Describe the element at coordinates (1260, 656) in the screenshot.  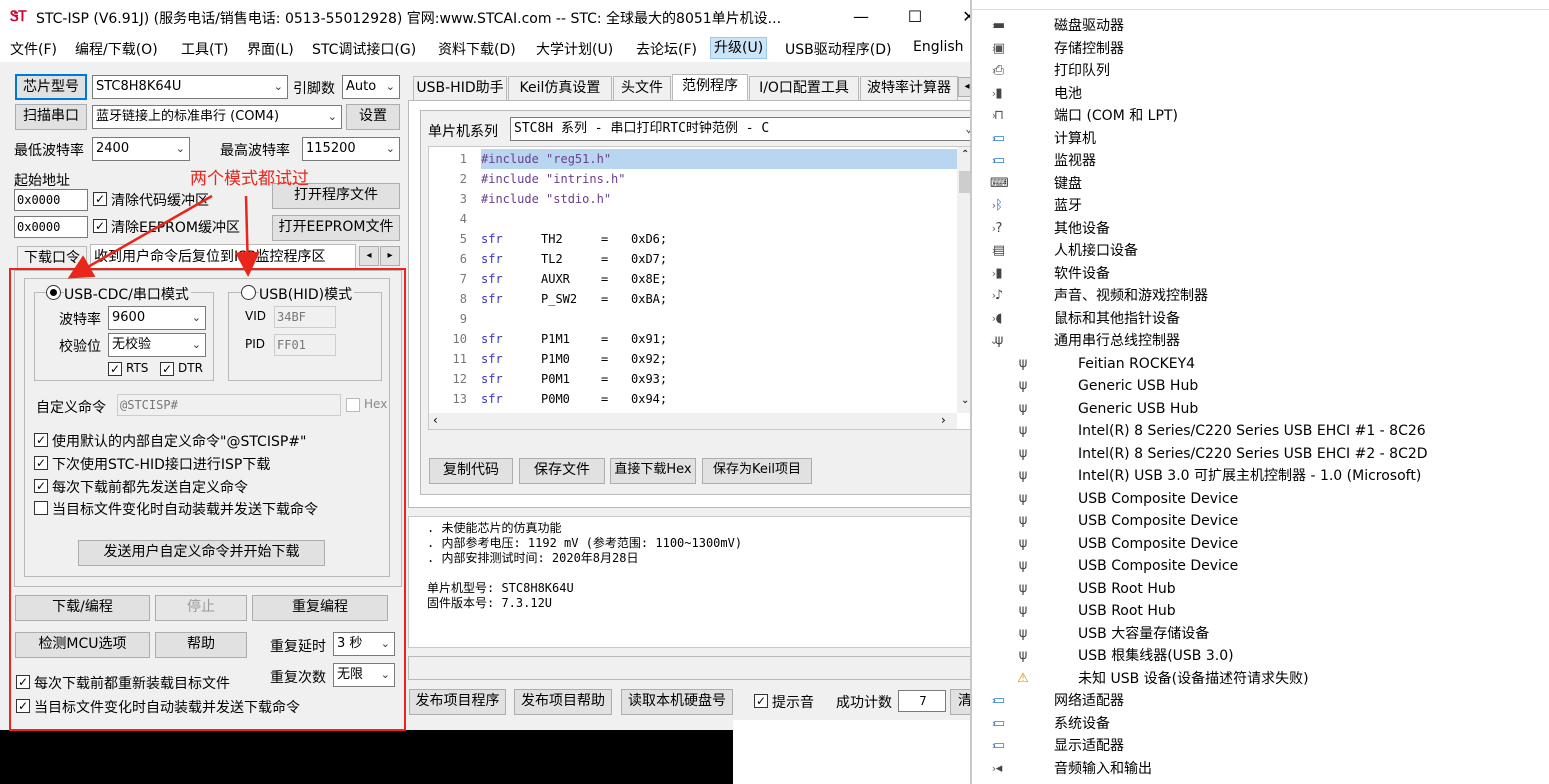
I see `device-item: ψ USB 根集线器(USB 3.0)` at that location.